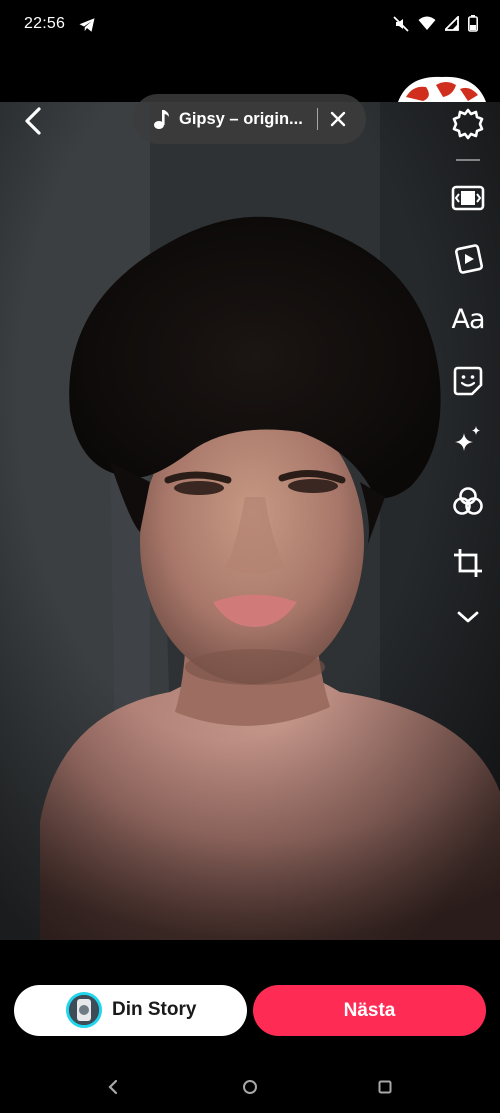  Describe the element at coordinates (317, 119) in the screenshot. I see `pill-separator` at that location.